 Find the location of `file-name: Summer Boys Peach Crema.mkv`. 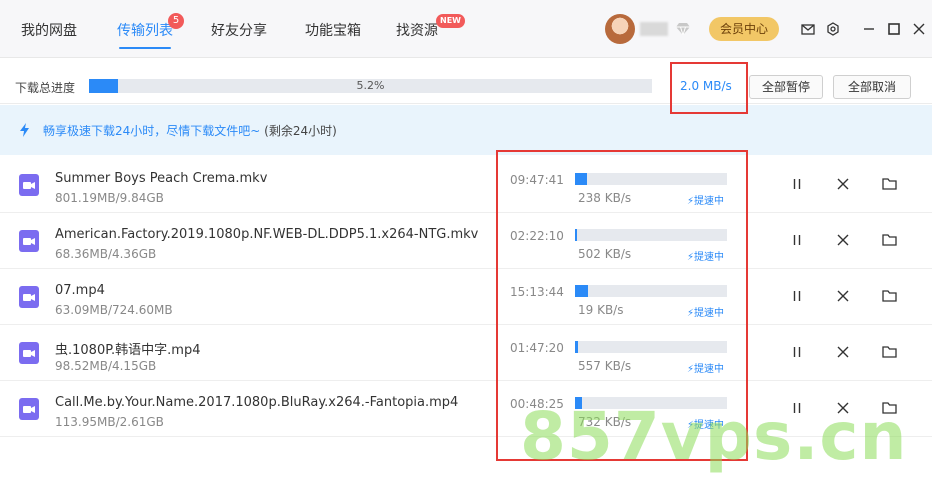

file-name: Summer Boys Peach Crema.mkv is located at coordinates (161, 178).